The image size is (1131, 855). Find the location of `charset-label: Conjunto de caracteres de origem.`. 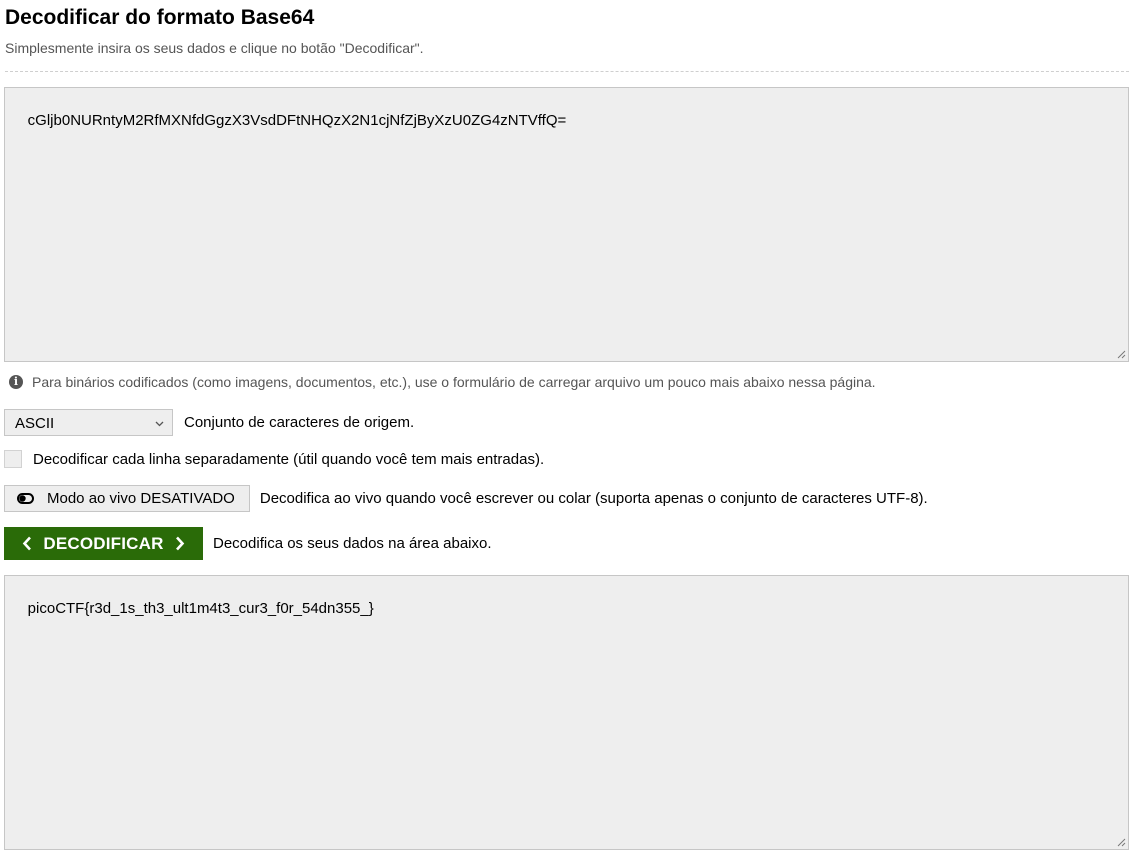

charset-label: Conjunto de caracteres de origem. is located at coordinates (299, 422).